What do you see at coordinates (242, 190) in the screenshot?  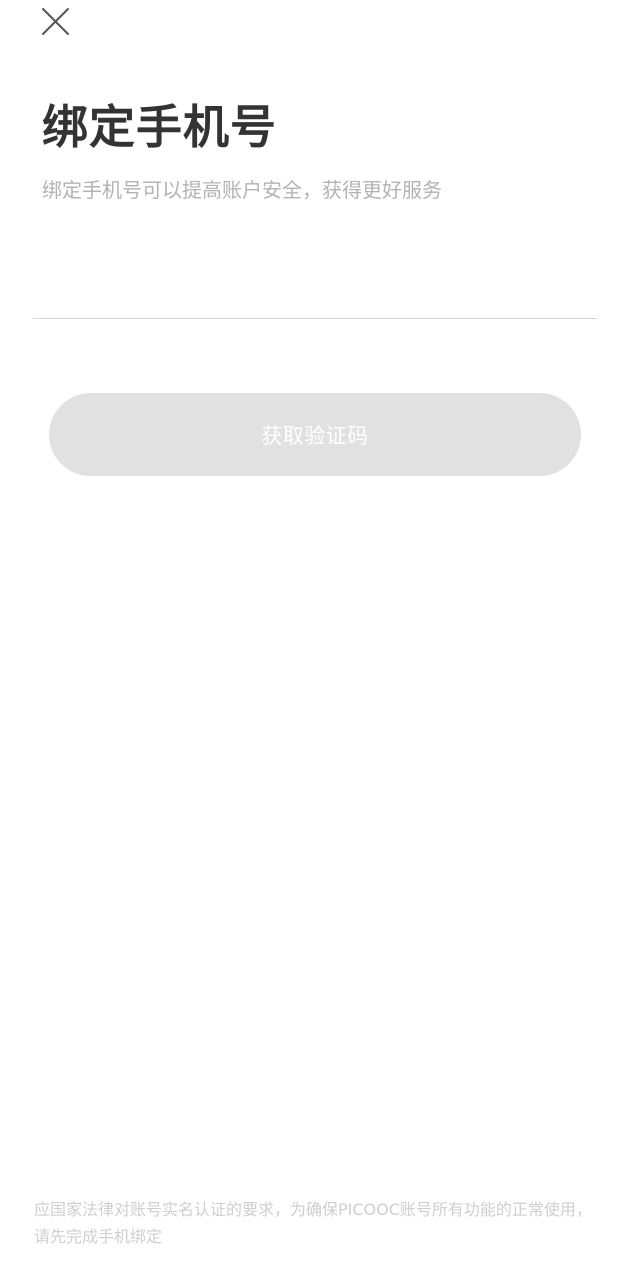 I see `page-subtitle: 绑定手机号可以提高账户安全，获得更好服务` at bounding box center [242, 190].